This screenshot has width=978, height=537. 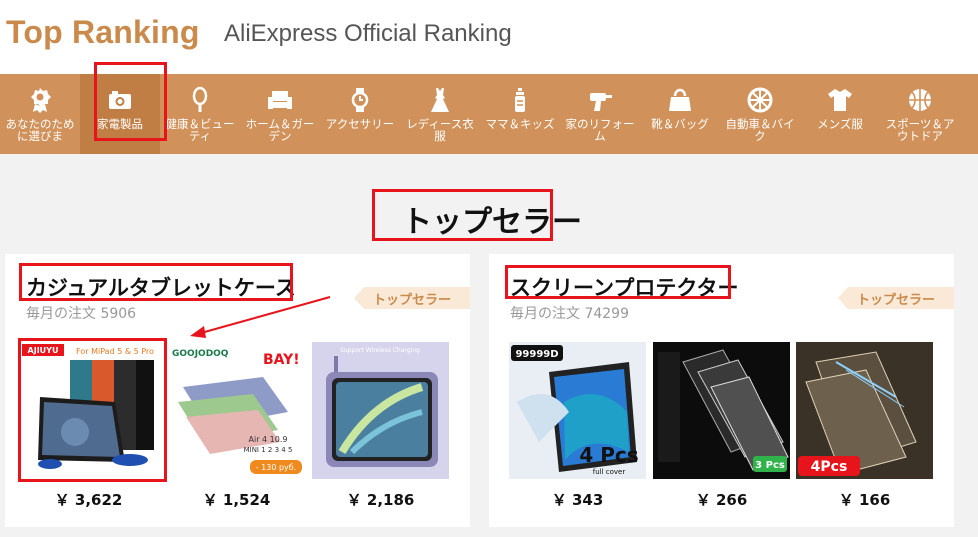 What do you see at coordinates (280, 130) in the screenshot?
I see `nav-label: ホーム＆ガーデン` at bounding box center [280, 130].